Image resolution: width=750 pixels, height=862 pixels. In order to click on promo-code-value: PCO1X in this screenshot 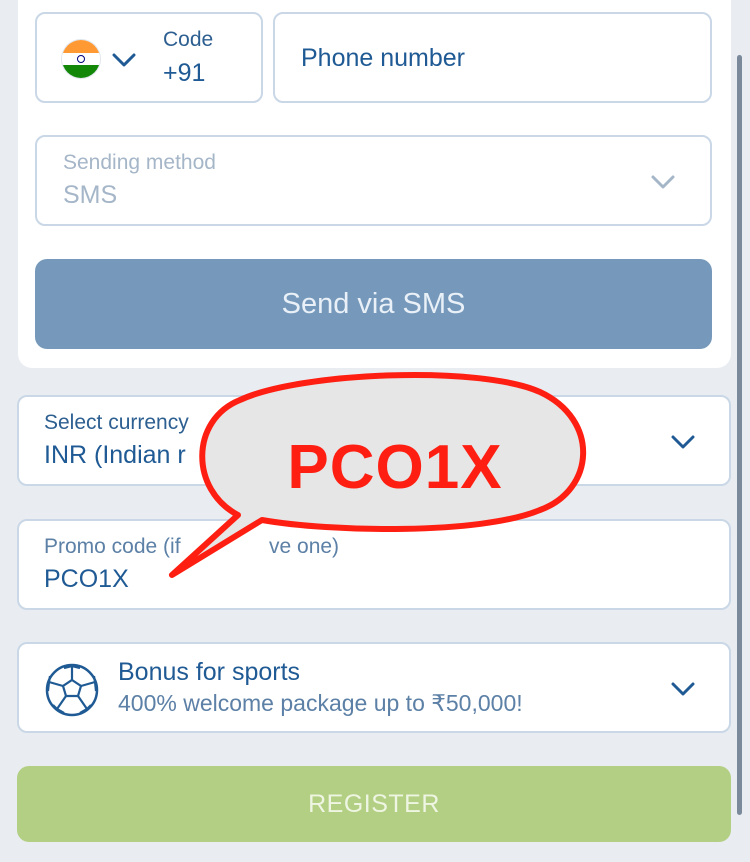, I will do `click(86, 579)`.